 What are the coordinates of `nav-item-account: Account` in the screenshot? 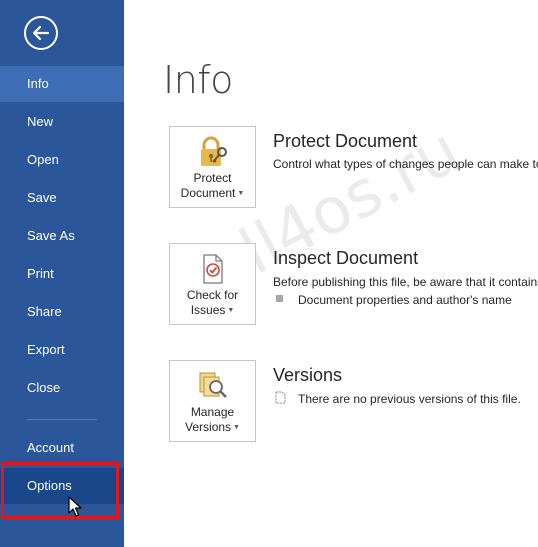 It's located at (62, 448).